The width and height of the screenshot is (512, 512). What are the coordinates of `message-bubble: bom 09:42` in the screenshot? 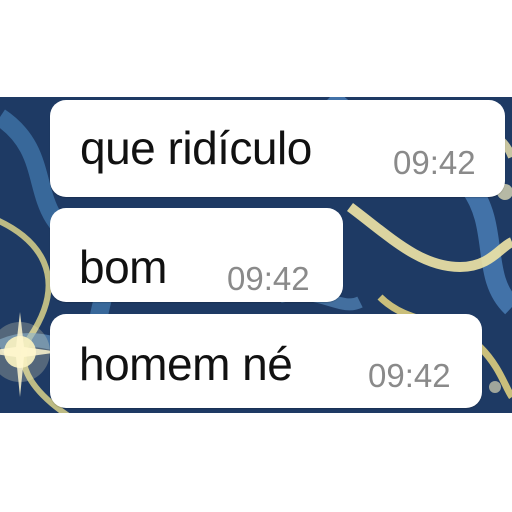 It's located at (196, 255).